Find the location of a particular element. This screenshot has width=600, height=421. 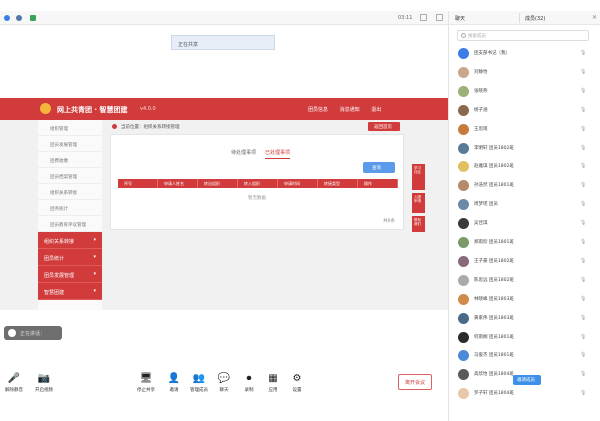

member-row: 王思雨 🎙 is located at coordinates (527, 130).